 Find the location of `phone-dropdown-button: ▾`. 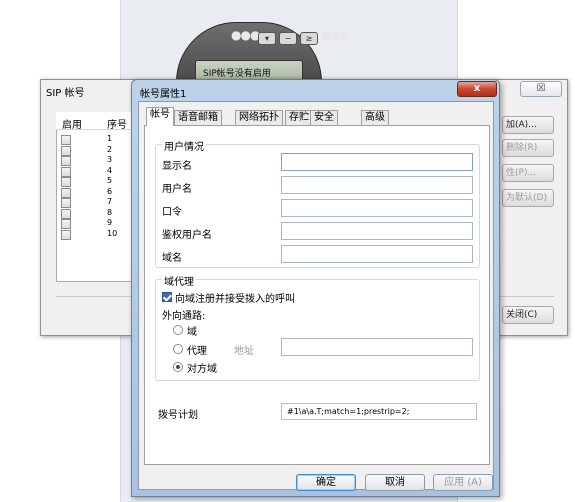

phone-dropdown-button: ▾ is located at coordinates (267, 38).